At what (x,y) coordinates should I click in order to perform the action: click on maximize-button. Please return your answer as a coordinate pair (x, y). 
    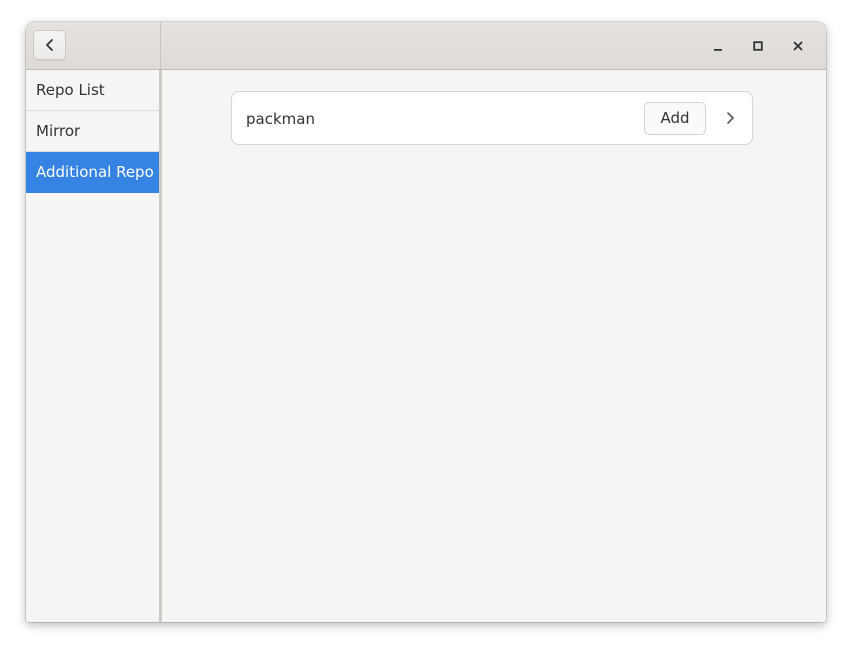
    Looking at the image, I should click on (758, 46).